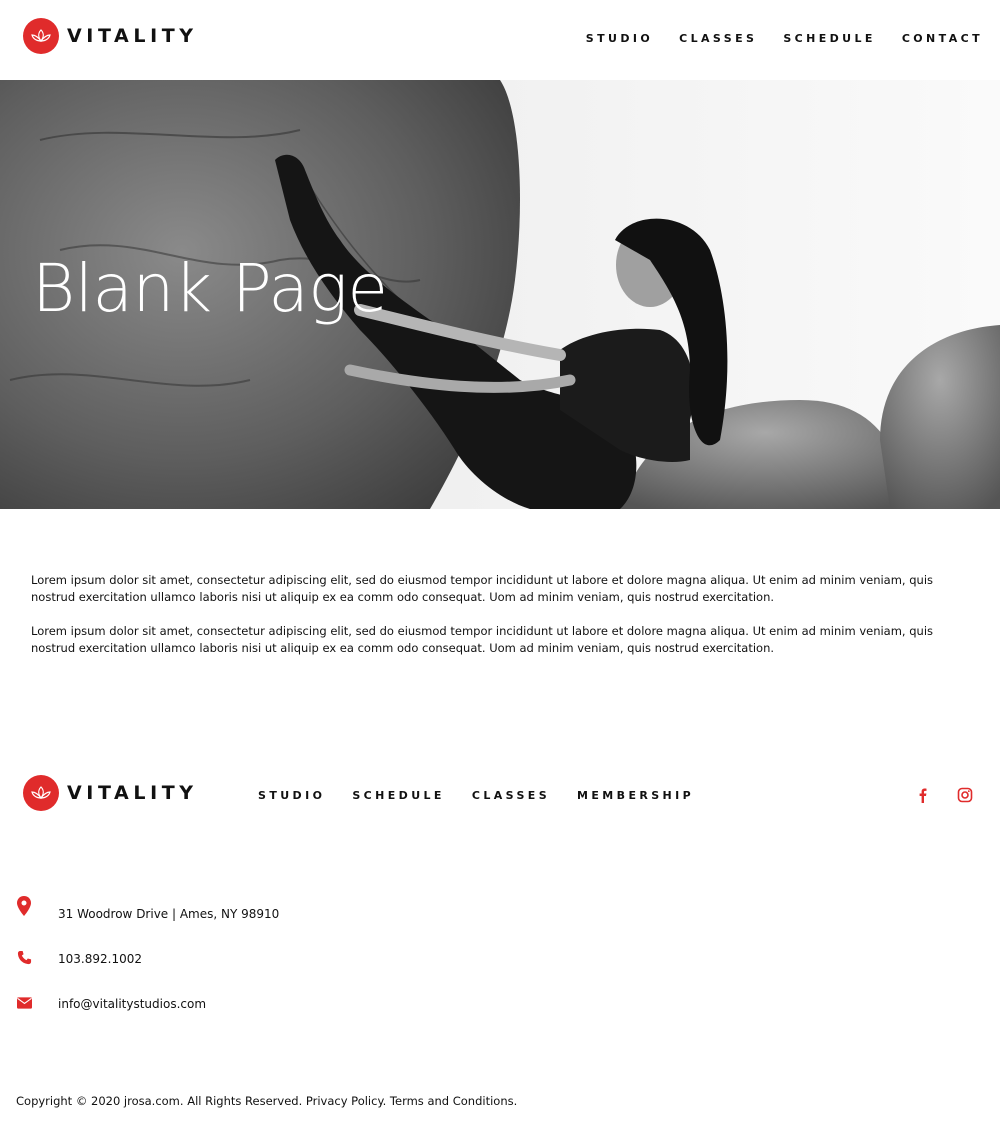 This screenshot has height=1145, width=1000. What do you see at coordinates (210, 288) in the screenshot?
I see `page-title: Blank Page` at bounding box center [210, 288].